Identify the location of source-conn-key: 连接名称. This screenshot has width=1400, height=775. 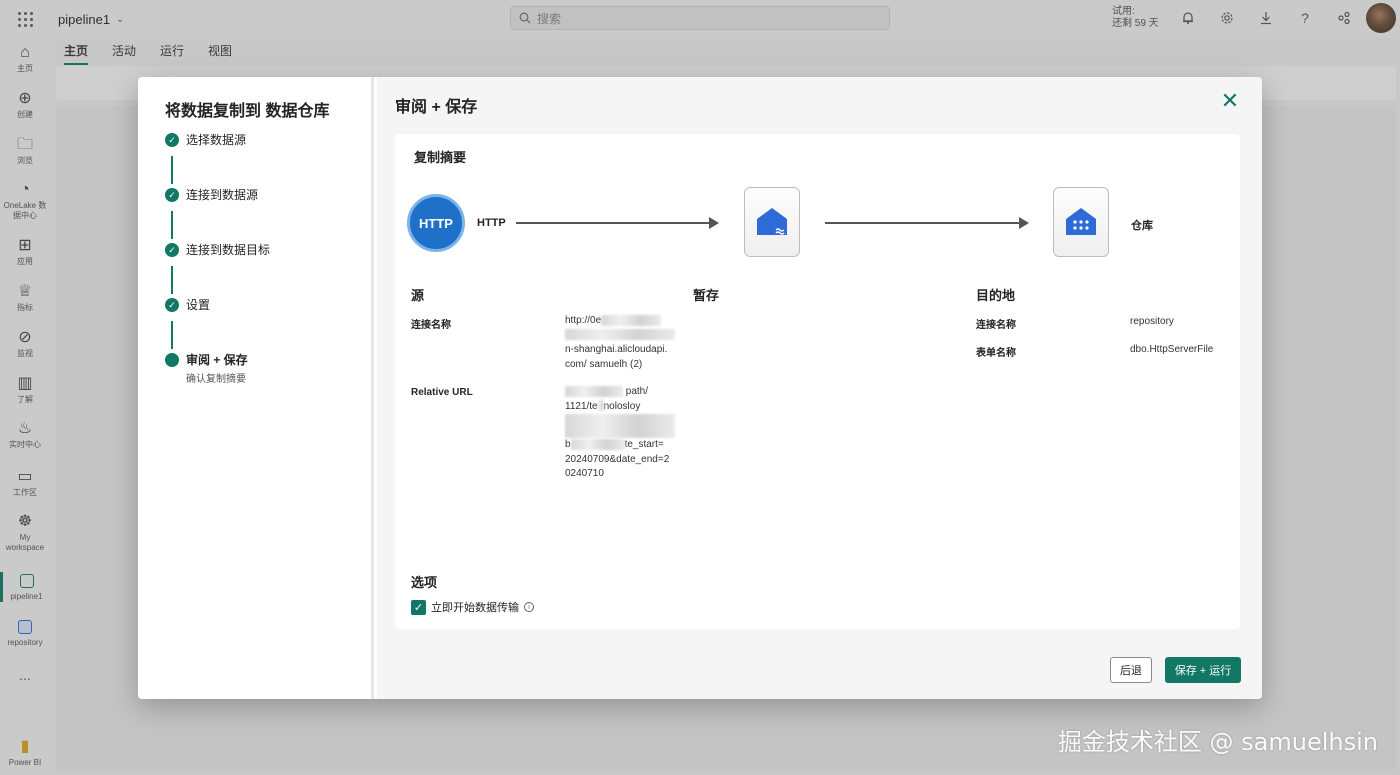
(431, 325).